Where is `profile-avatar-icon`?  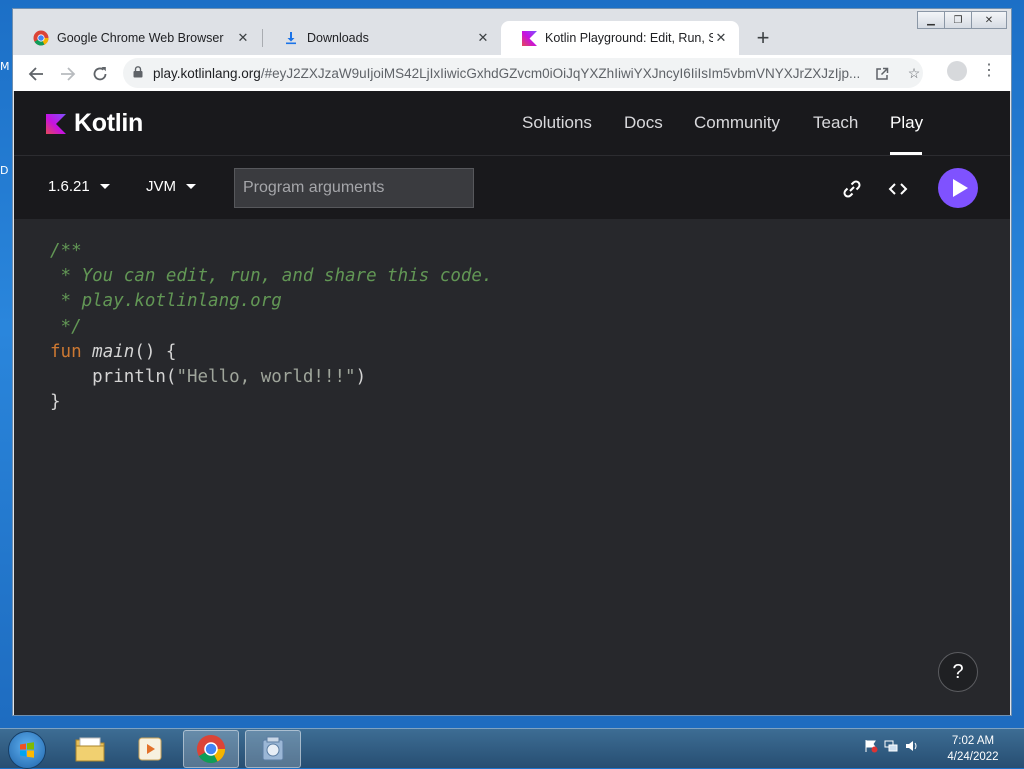
profile-avatar-icon is located at coordinates (957, 71).